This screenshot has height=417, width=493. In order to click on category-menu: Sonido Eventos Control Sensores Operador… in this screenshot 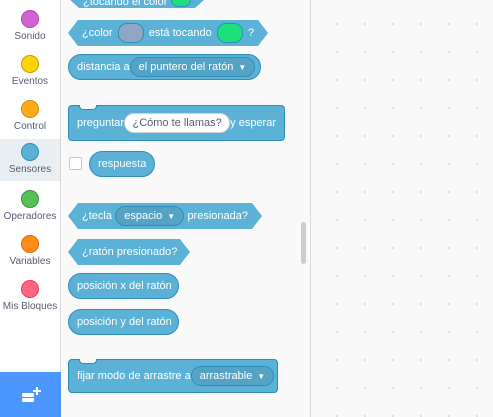, I will do `click(30, 208)`.